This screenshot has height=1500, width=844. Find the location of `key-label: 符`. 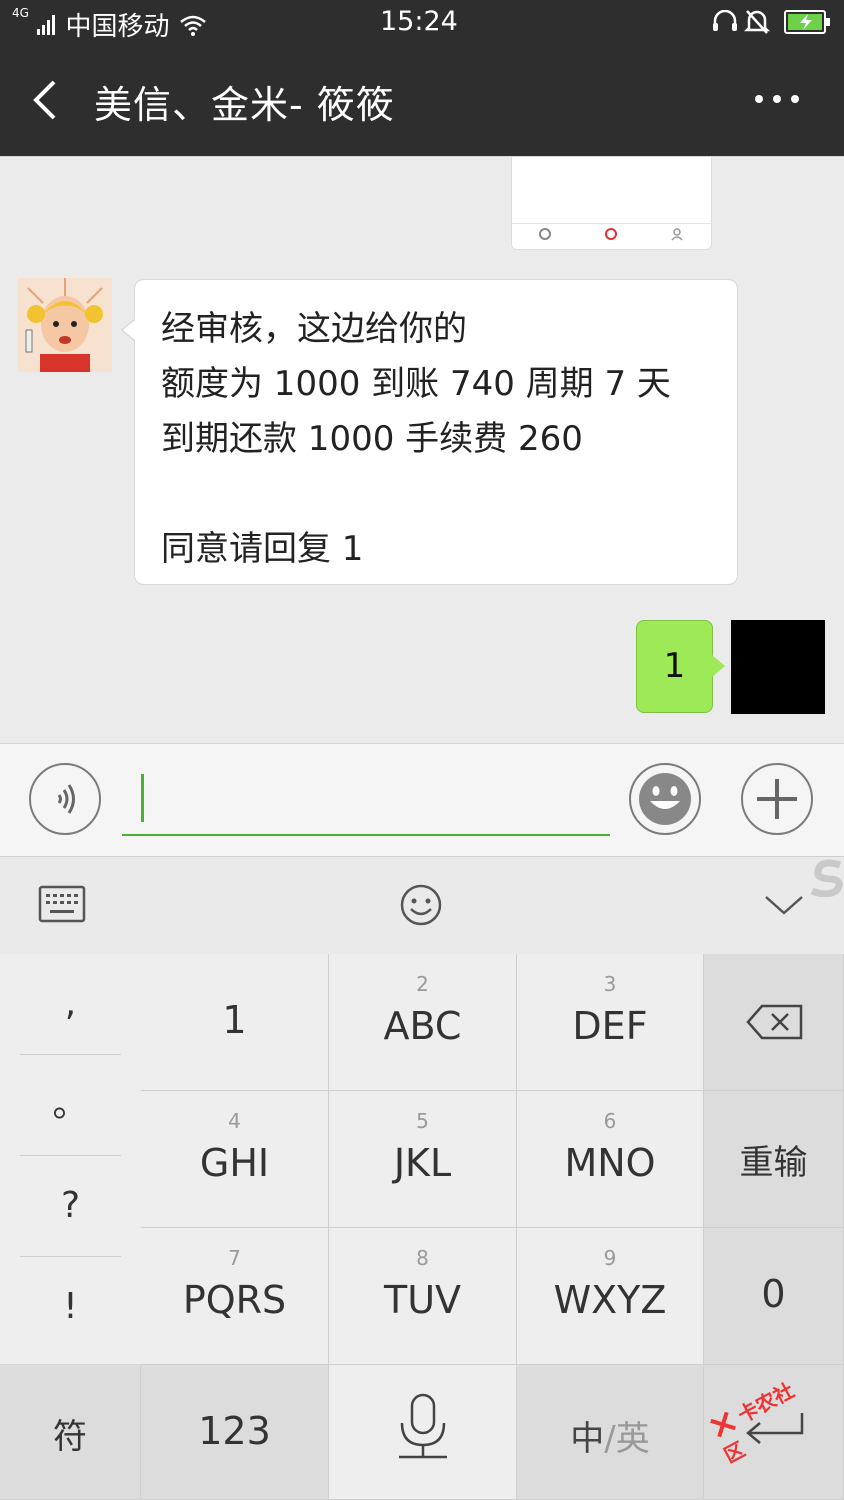

key-label: 符 is located at coordinates (70, 1437).